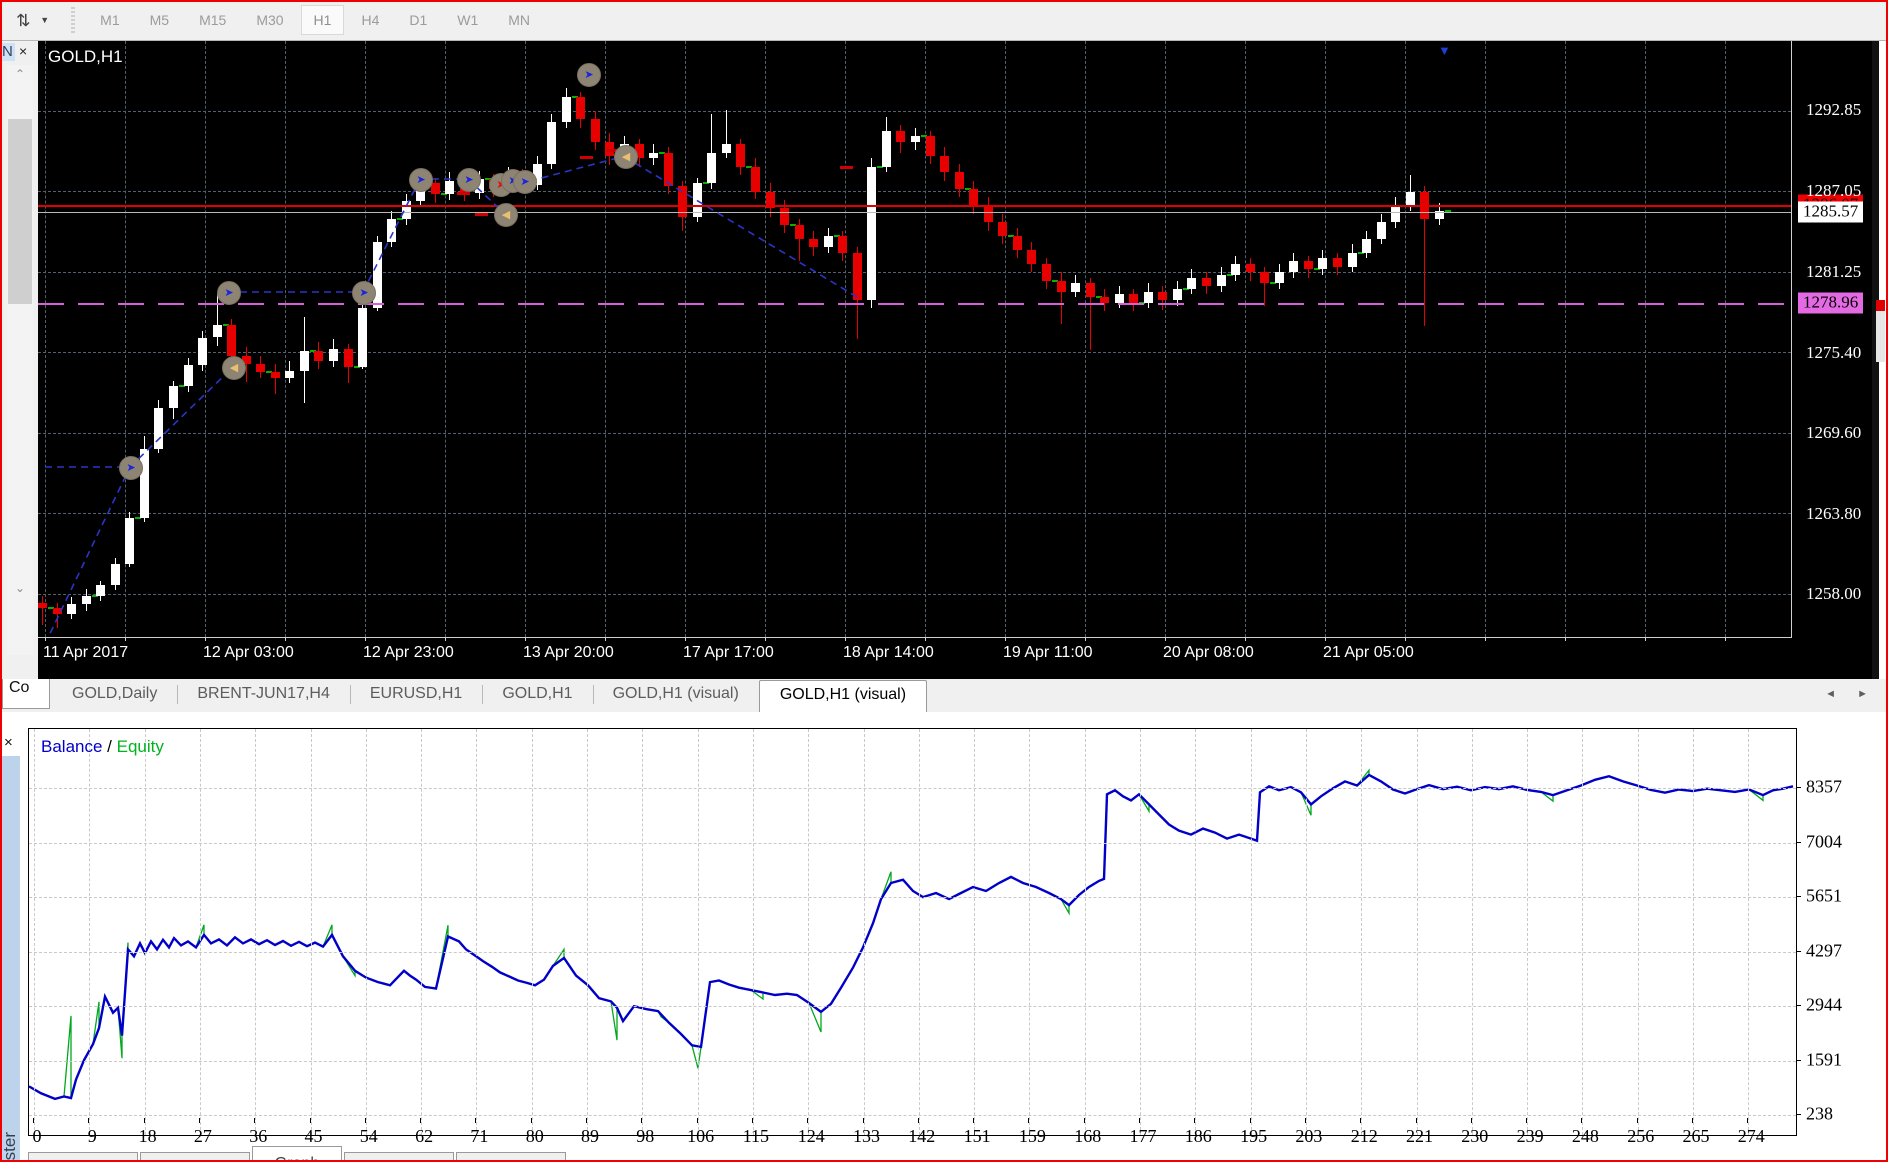  Describe the element at coordinates (888, 652) in the screenshot. I see `time-label: 18 Apr 14:00` at that location.